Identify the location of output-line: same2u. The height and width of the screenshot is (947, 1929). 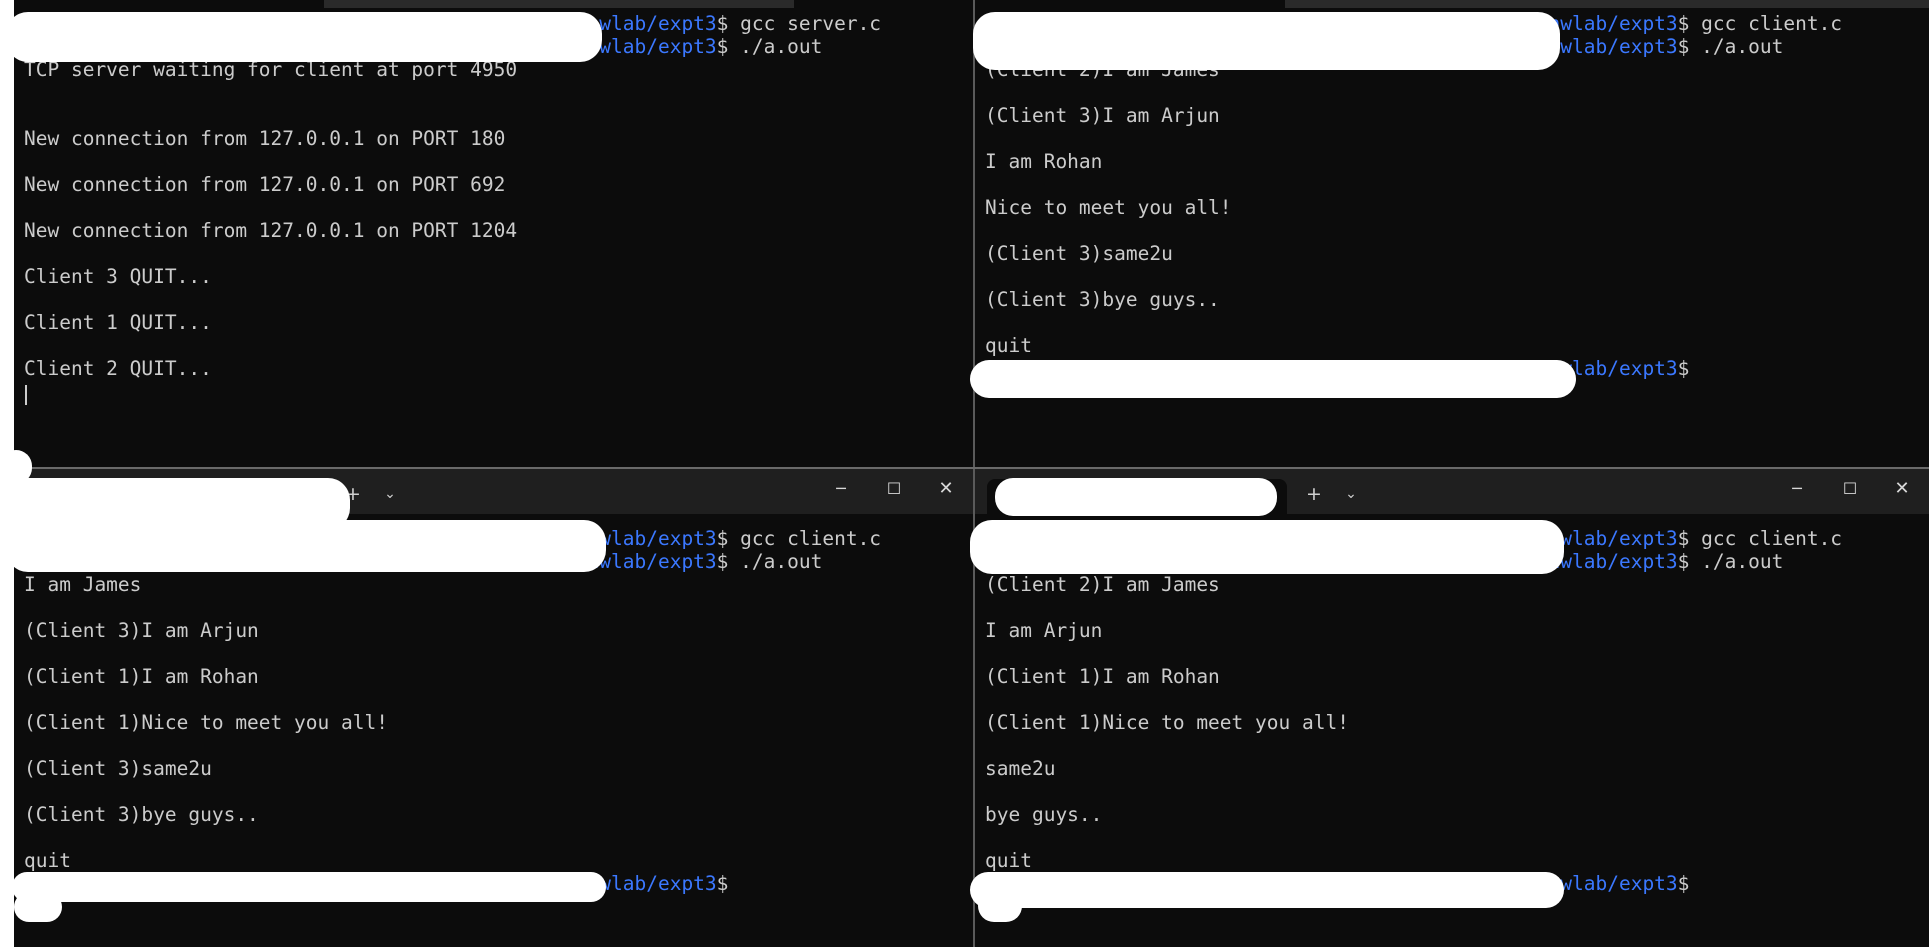
(1020, 768).